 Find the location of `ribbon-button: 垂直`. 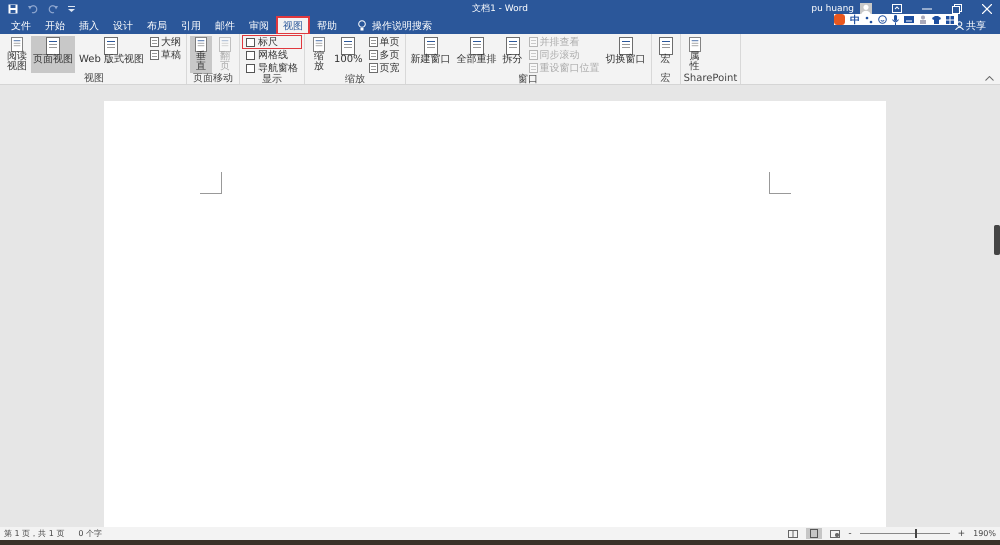

ribbon-button: 垂直 is located at coordinates (201, 54).